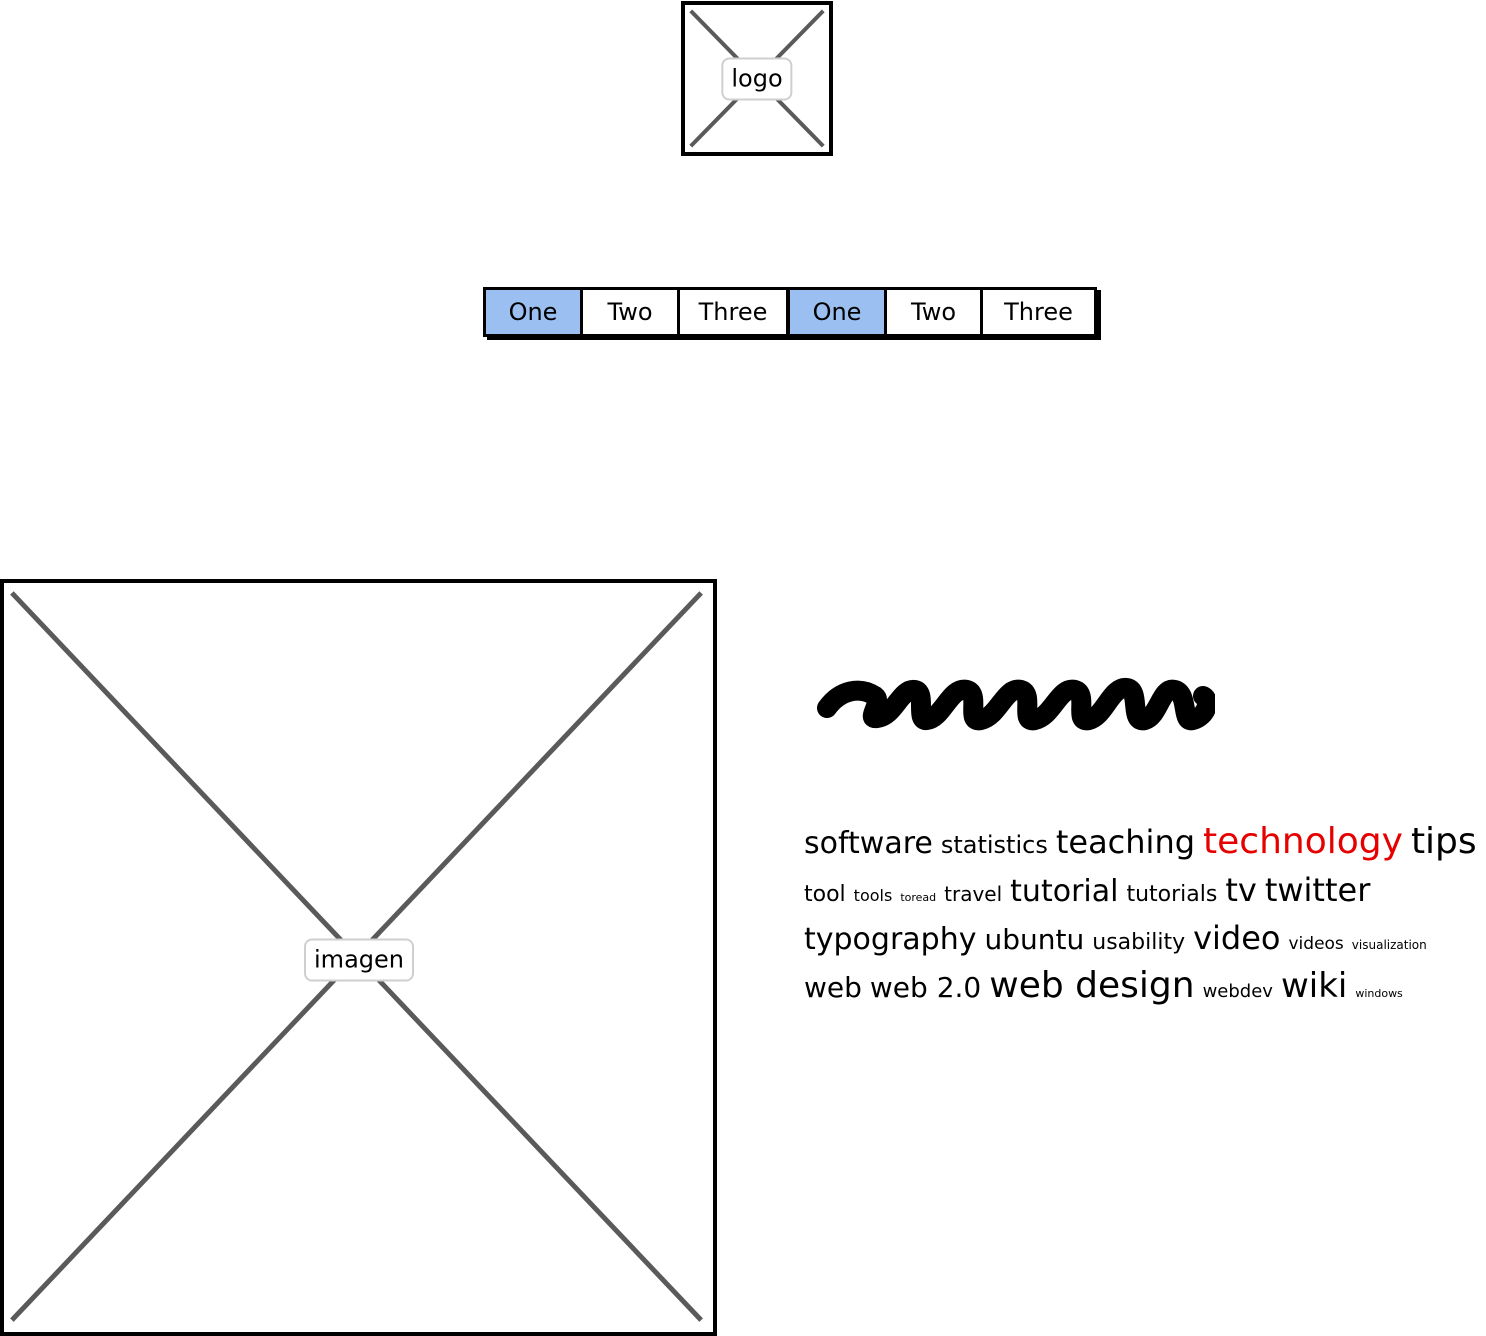 Image resolution: width=1486 pixels, height=1336 pixels. Describe the element at coordinates (1016, 704) in the screenshot. I see `scribble-heading` at that location.